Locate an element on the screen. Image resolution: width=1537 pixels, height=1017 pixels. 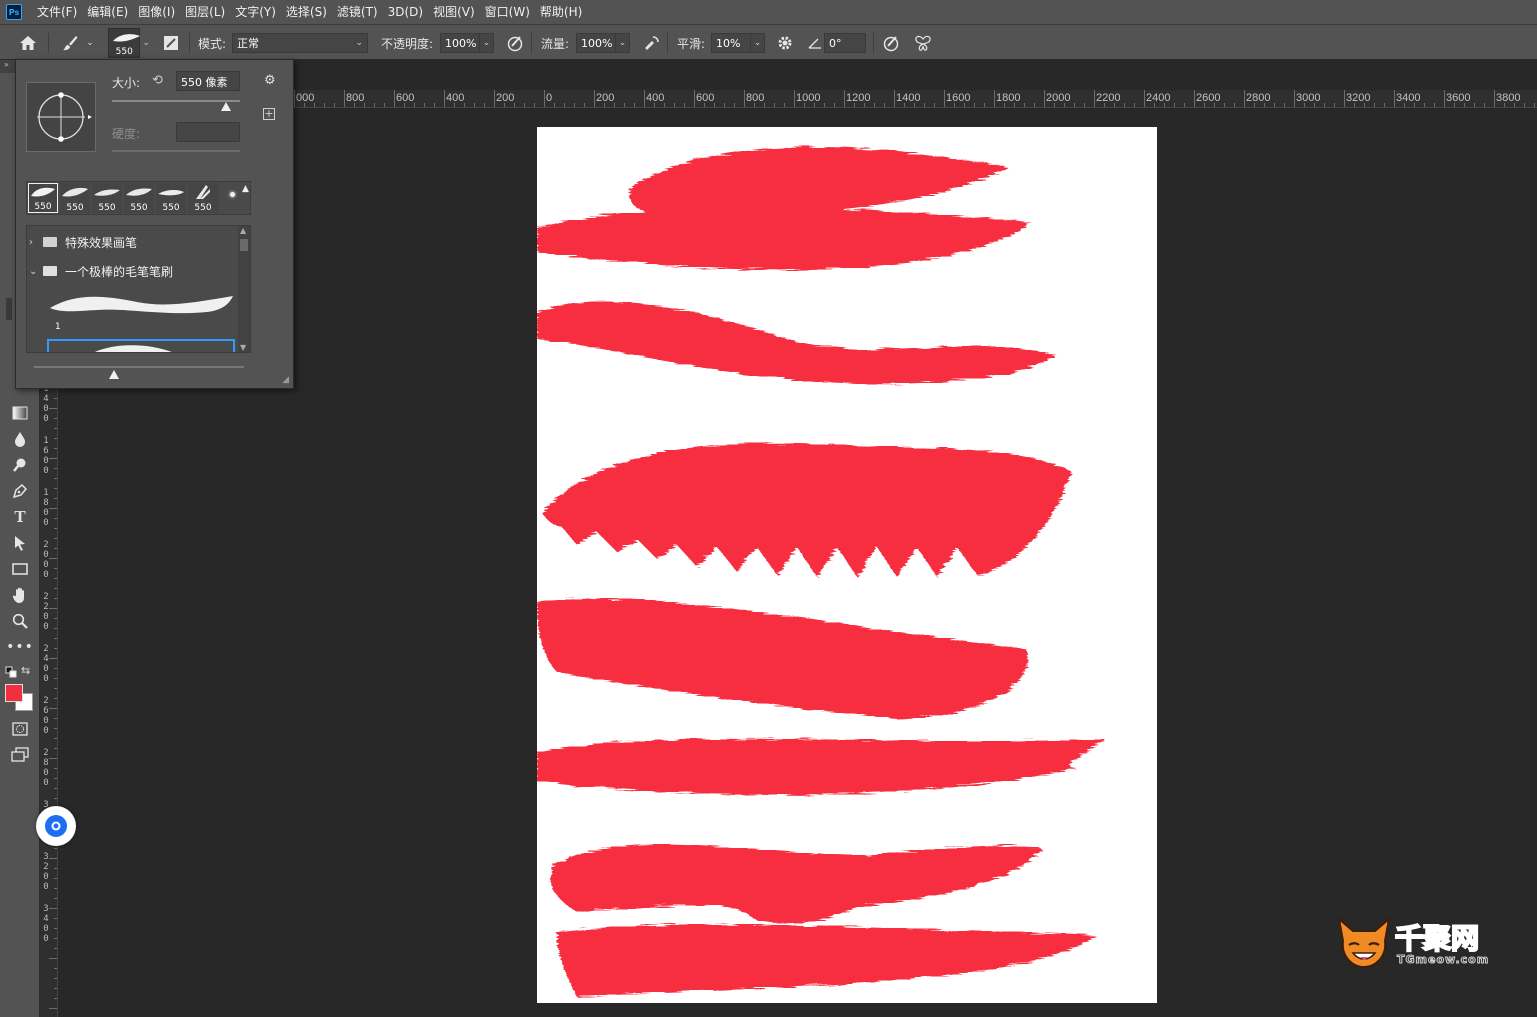
pressure-size-icon is located at coordinates (891, 43).